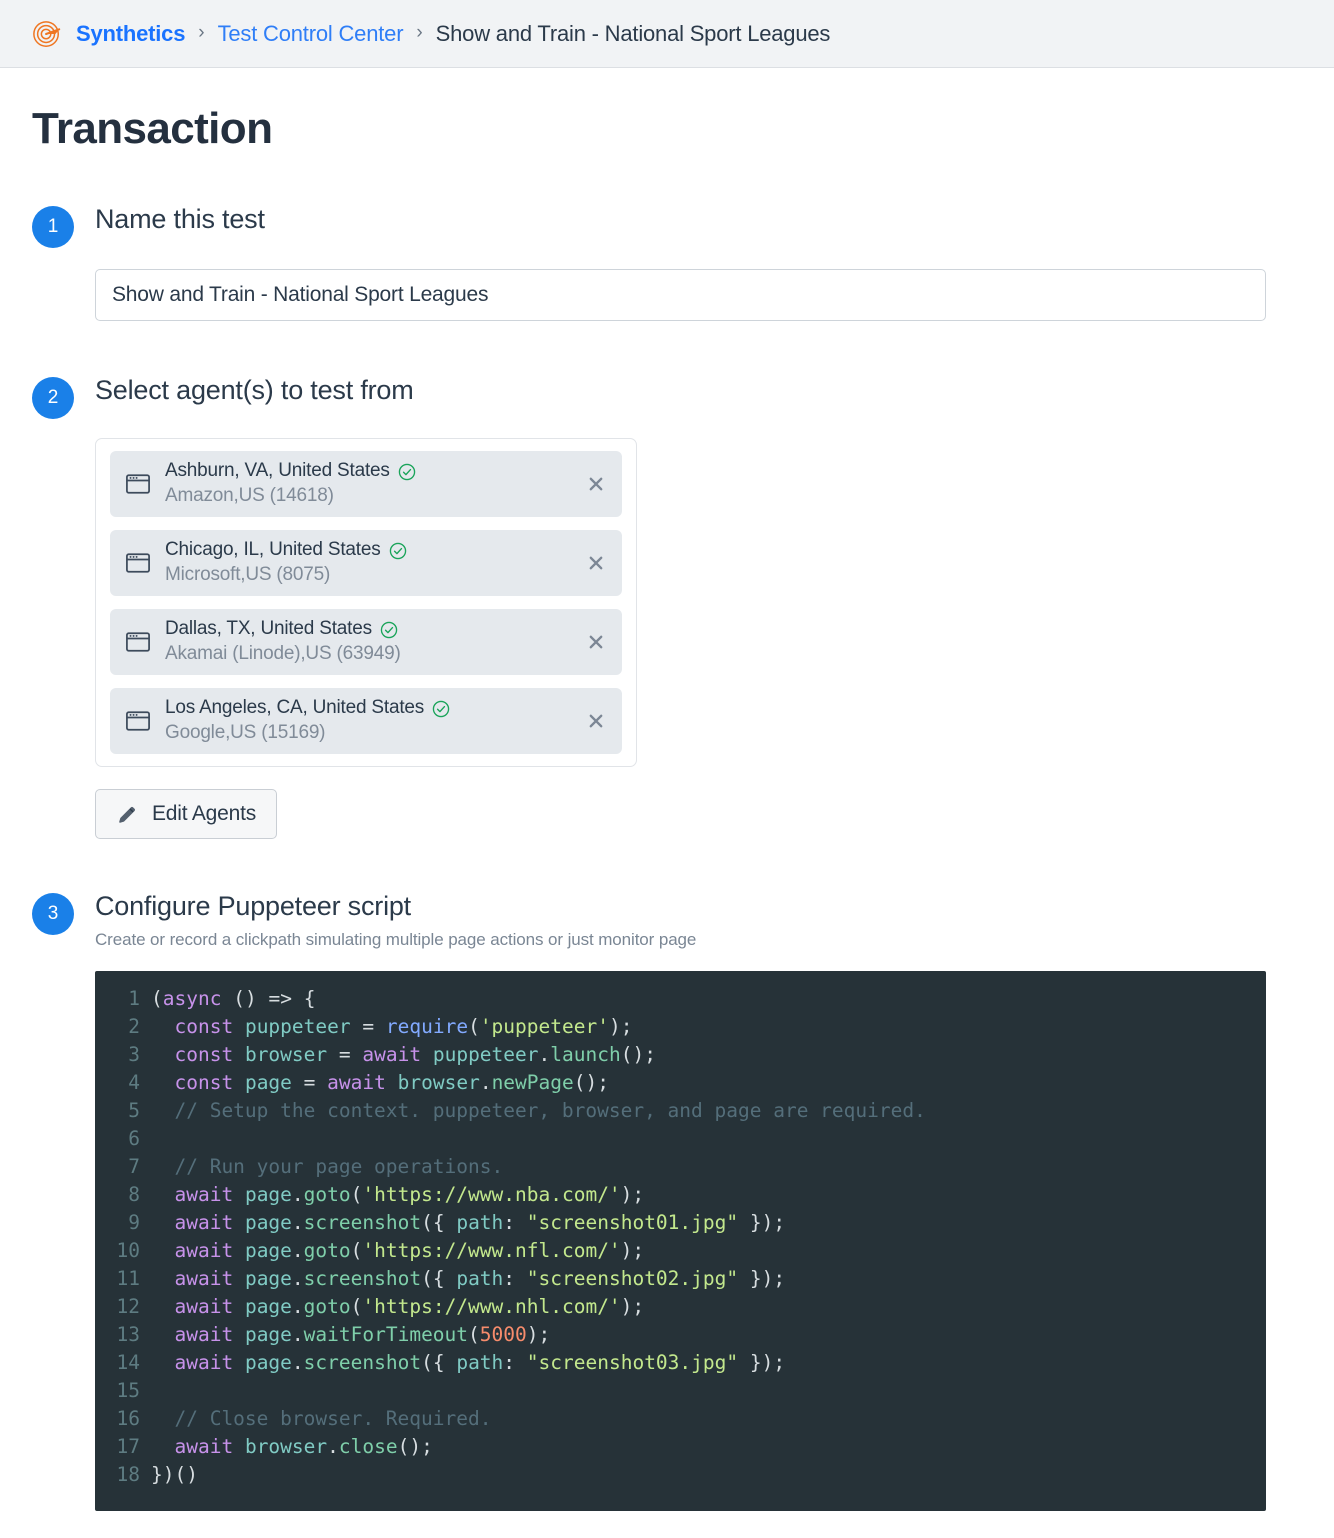 The height and width of the screenshot is (1538, 1334). I want to click on line-number: 9, so click(134, 1223).